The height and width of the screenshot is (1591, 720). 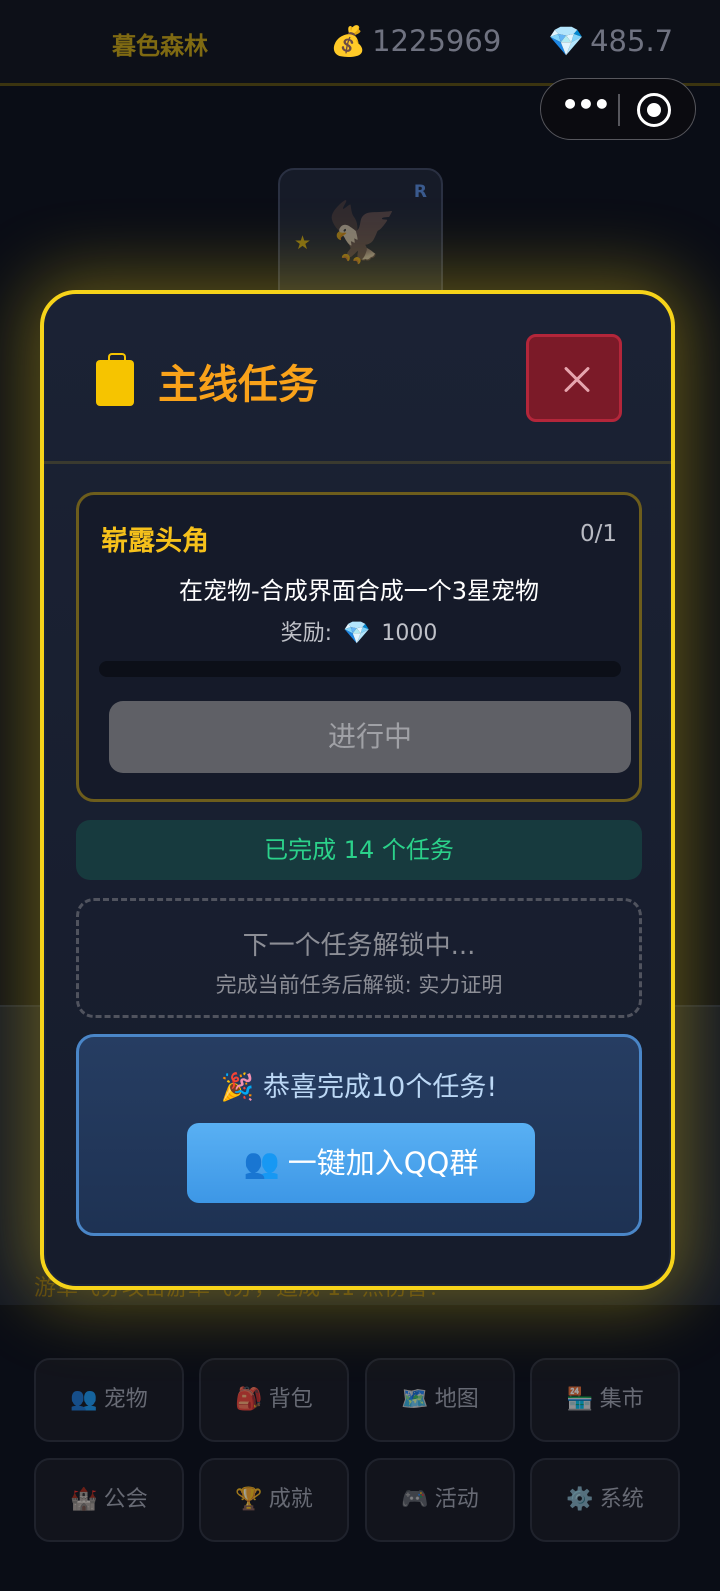 I want to click on close-miniprogram-icon, so click(x=654, y=110).